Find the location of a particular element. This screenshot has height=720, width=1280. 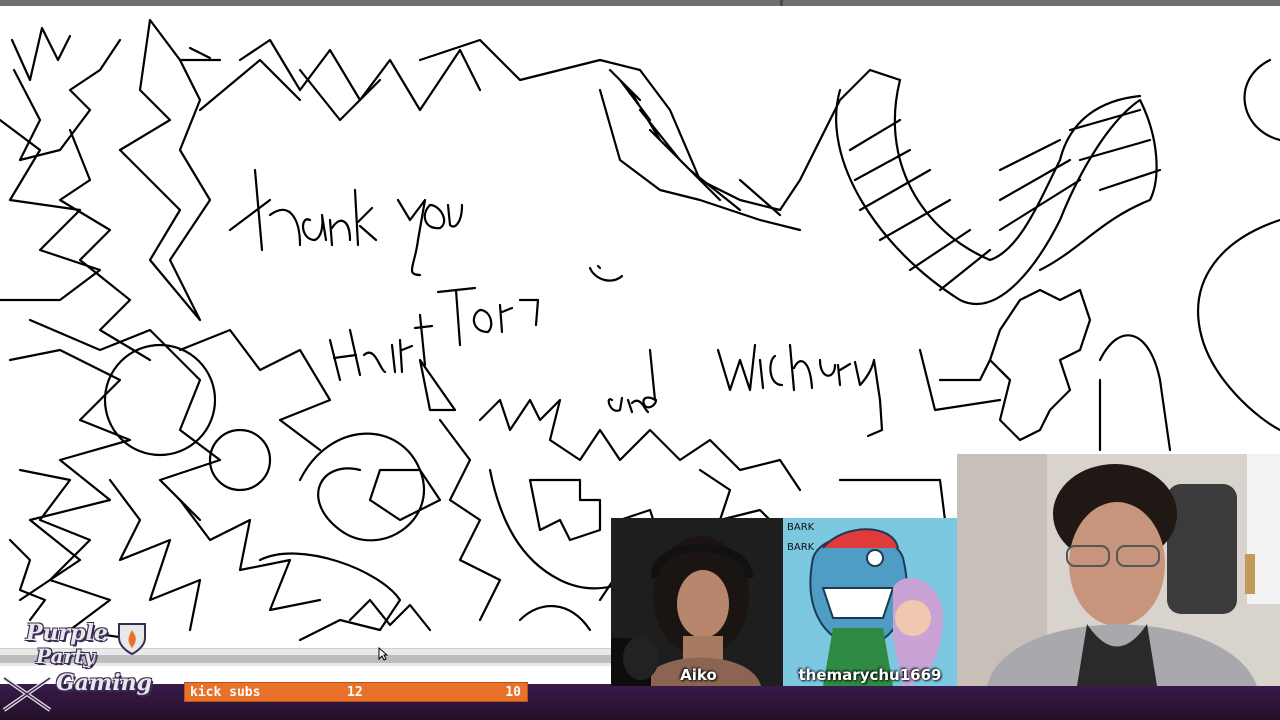

webcam-streamer is located at coordinates (1118, 570).